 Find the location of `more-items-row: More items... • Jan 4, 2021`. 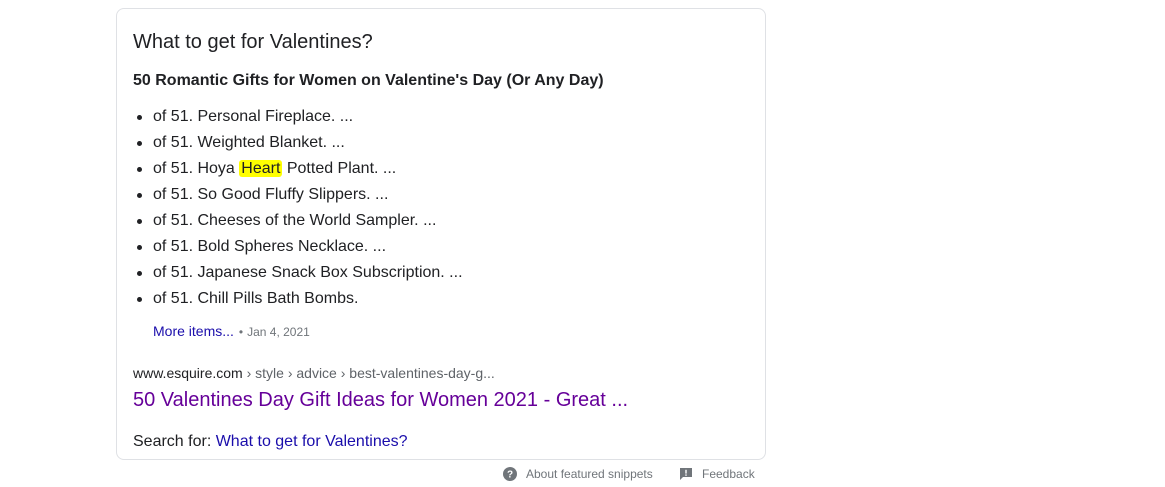

more-items-row: More items... • Jan 4, 2021 is located at coordinates (231, 331).